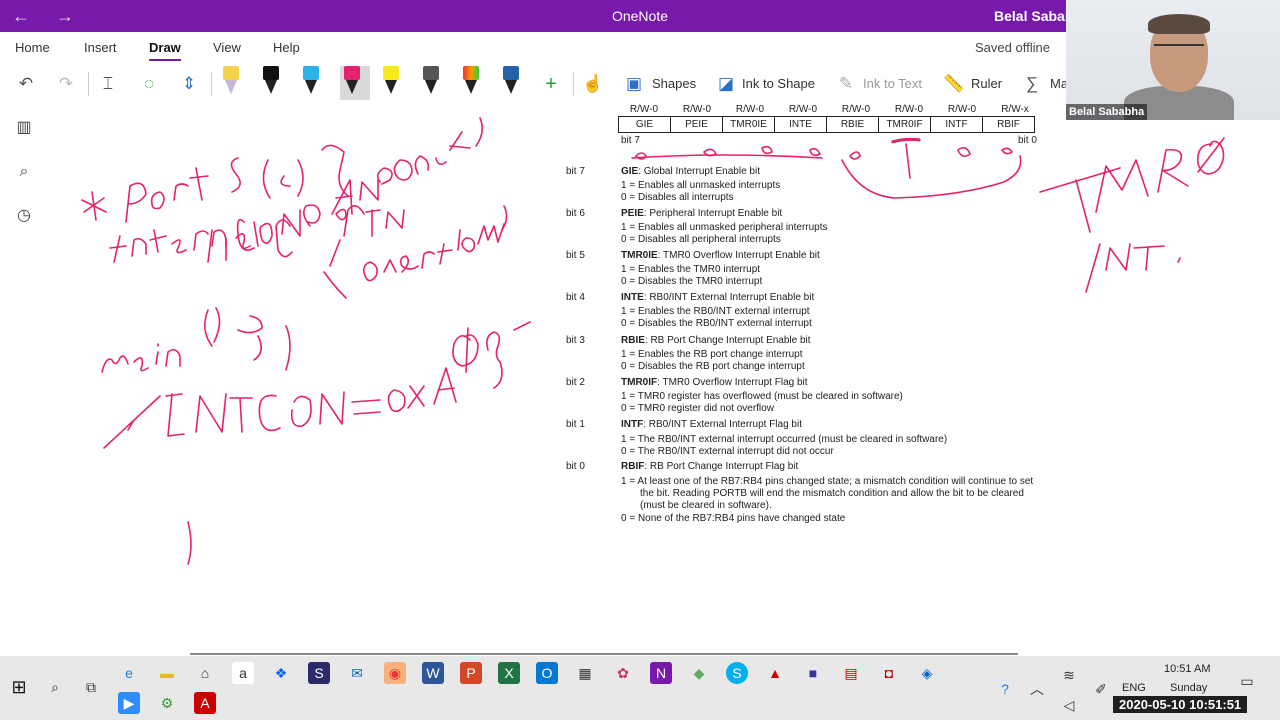 This screenshot has height=720, width=1280. I want to click on store-icon: ⌂, so click(205, 673).